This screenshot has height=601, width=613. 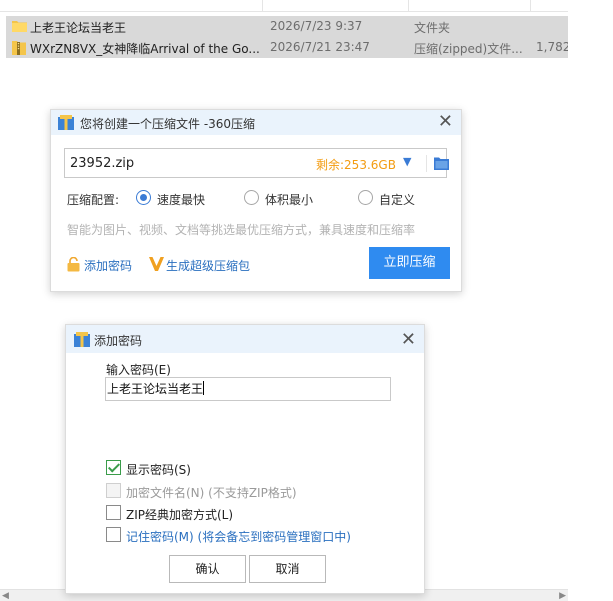 I want to click on password-input: 上老王论坛当老王, so click(x=248, y=389).